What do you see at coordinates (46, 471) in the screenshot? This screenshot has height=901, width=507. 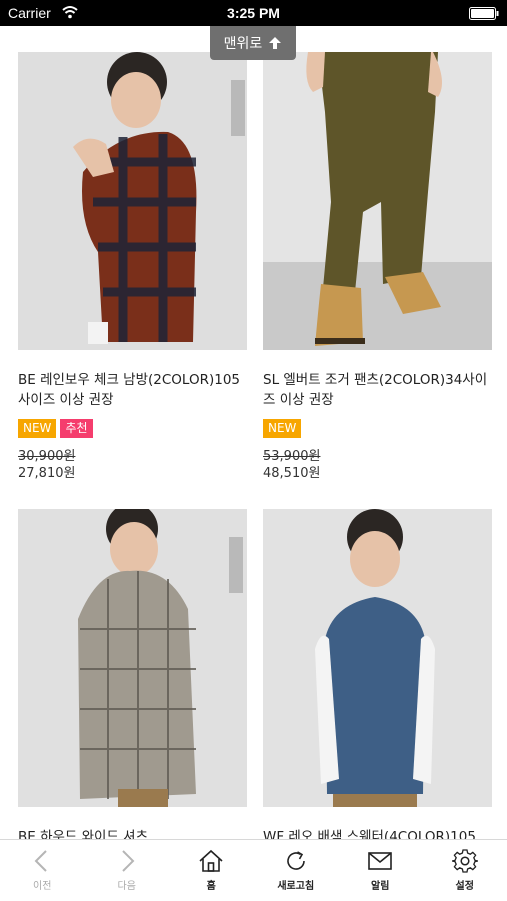 I see `sale-price: 27,810원` at bounding box center [46, 471].